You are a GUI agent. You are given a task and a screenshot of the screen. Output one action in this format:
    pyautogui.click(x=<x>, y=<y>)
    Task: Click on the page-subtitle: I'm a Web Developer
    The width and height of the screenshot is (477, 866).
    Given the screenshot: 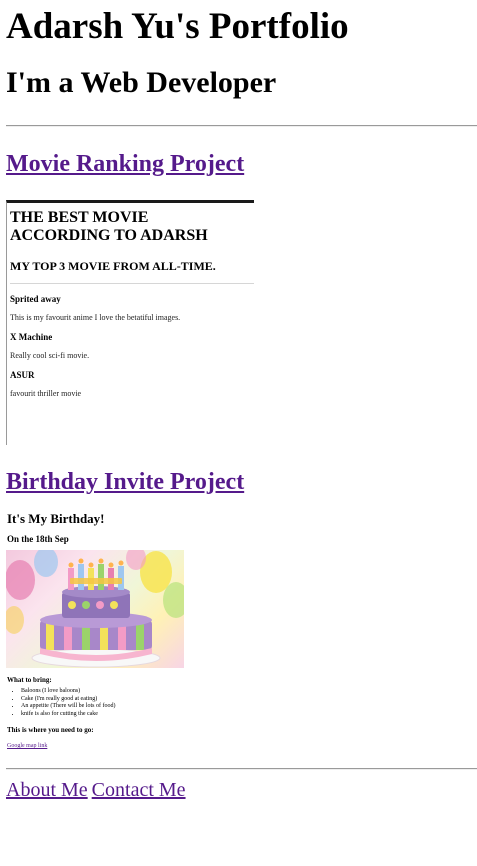 What is the action you would take?
    pyautogui.click(x=141, y=82)
    